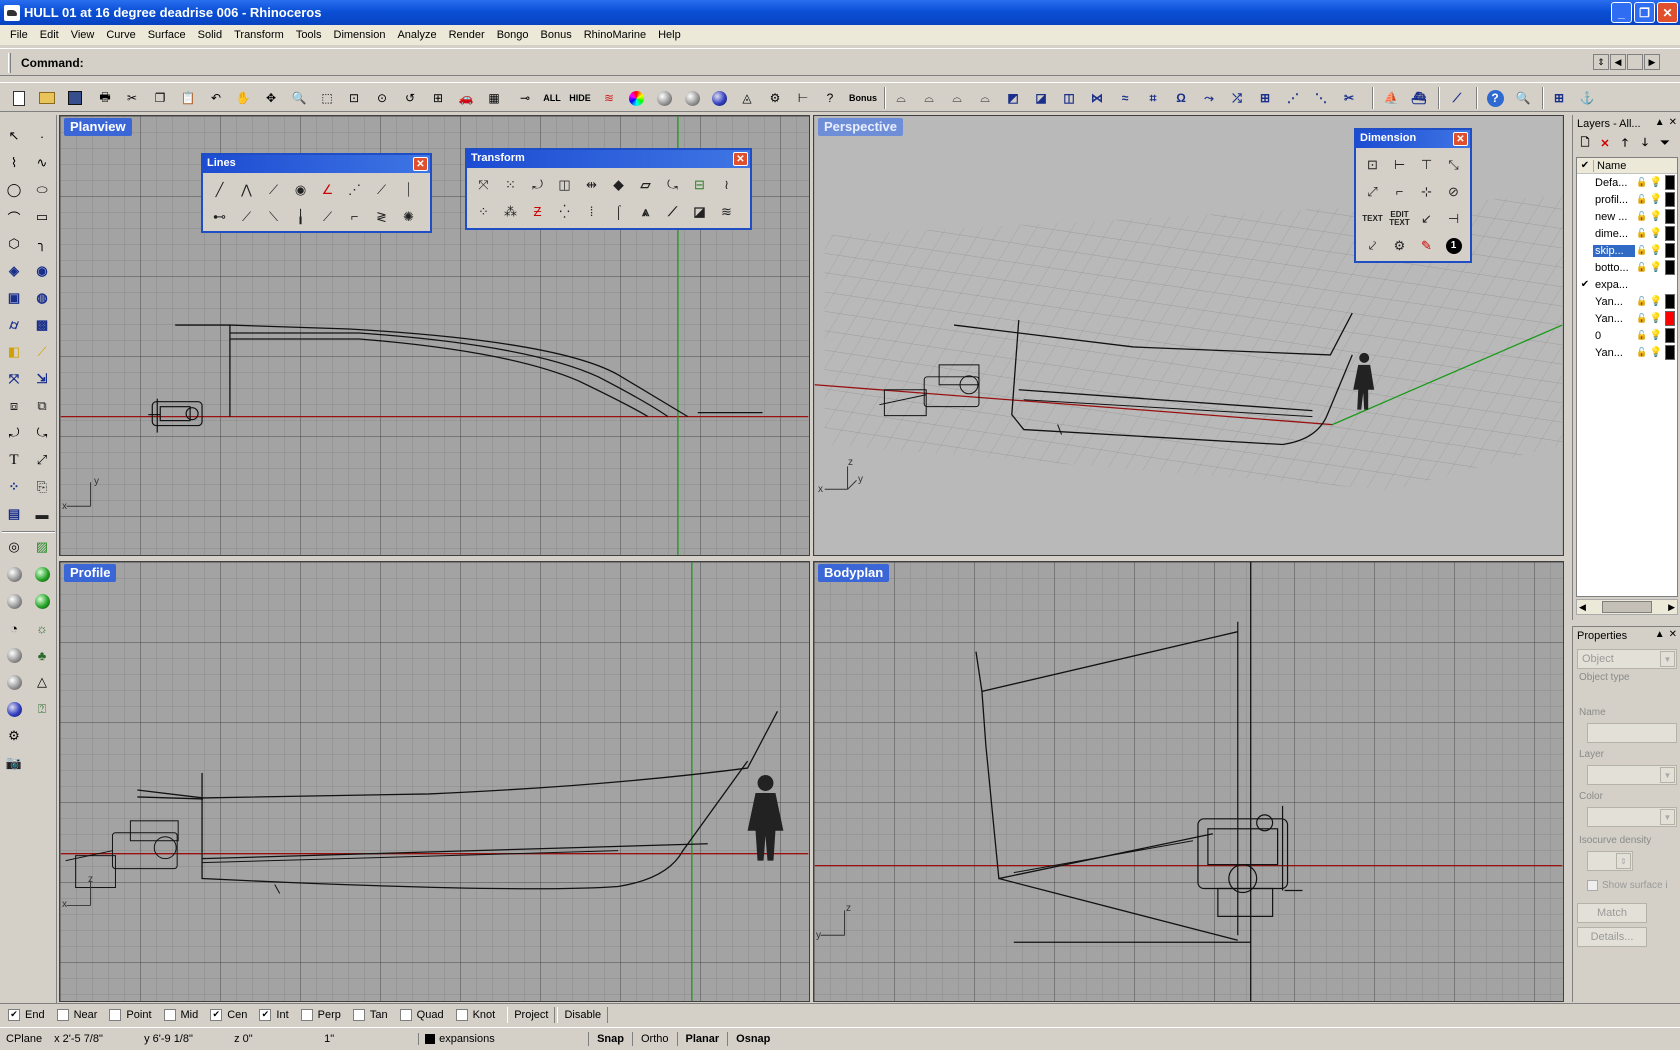 This screenshot has height=1050, width=1680. Describe the element at coordinates (556, 35) in the screenshot. I see `menu-bonus: Bonus` at that location.